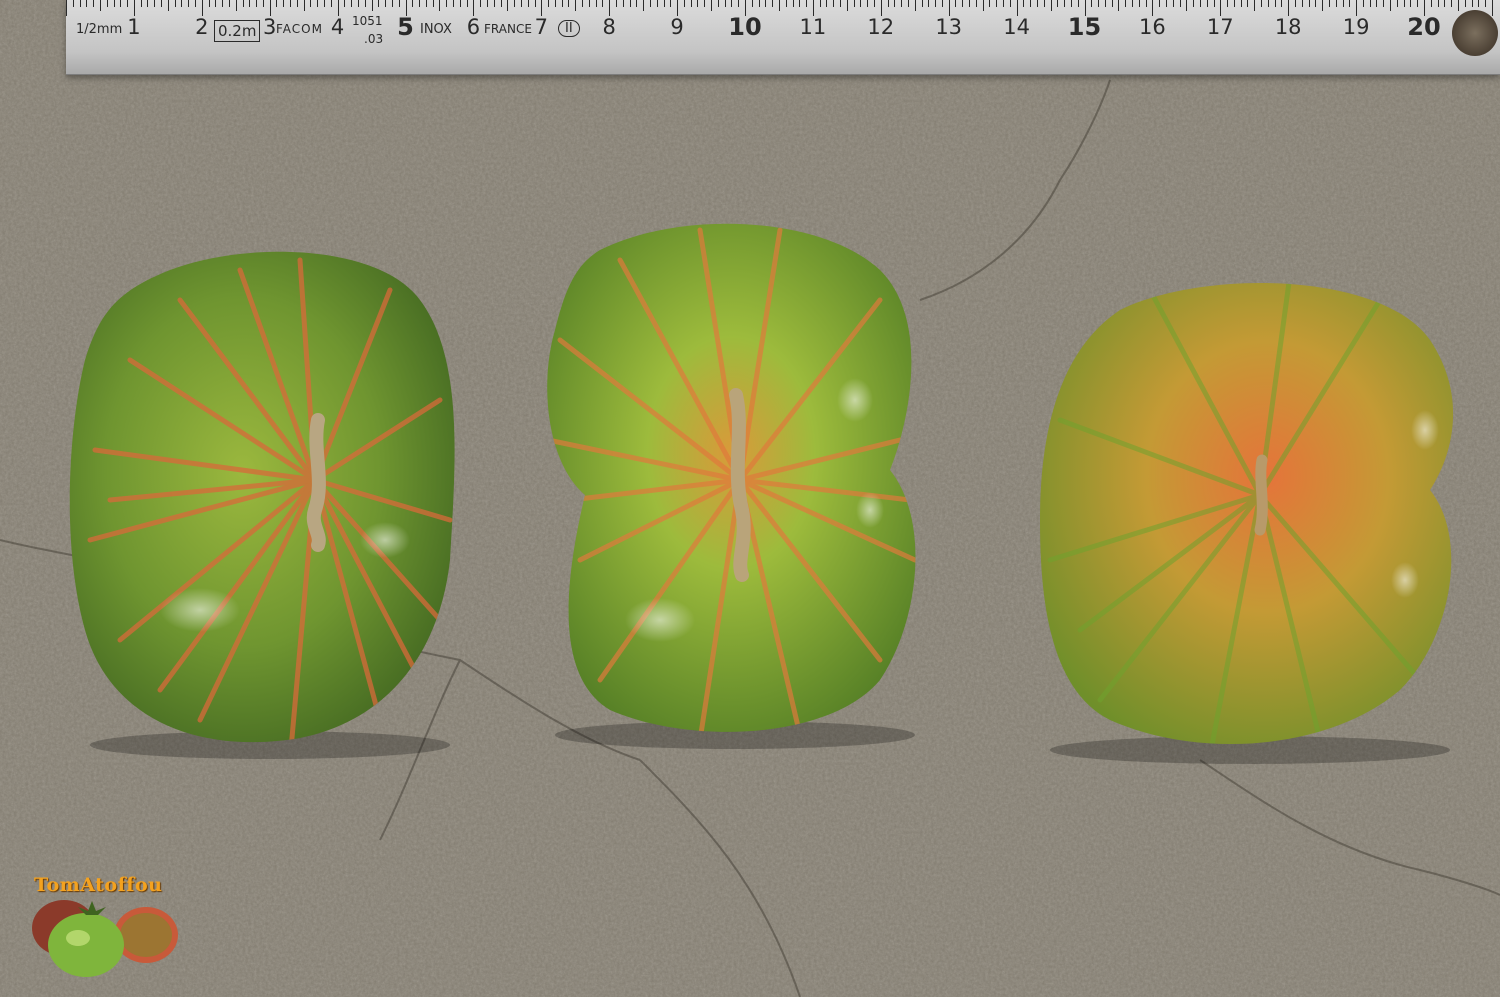 The width and height of the screenshot is (1500, 997). What do you see at coordinates (99, 29) in the screenshot?
I see `ruler-unit-label: 1/2mm` at bounding box center [99, 29].